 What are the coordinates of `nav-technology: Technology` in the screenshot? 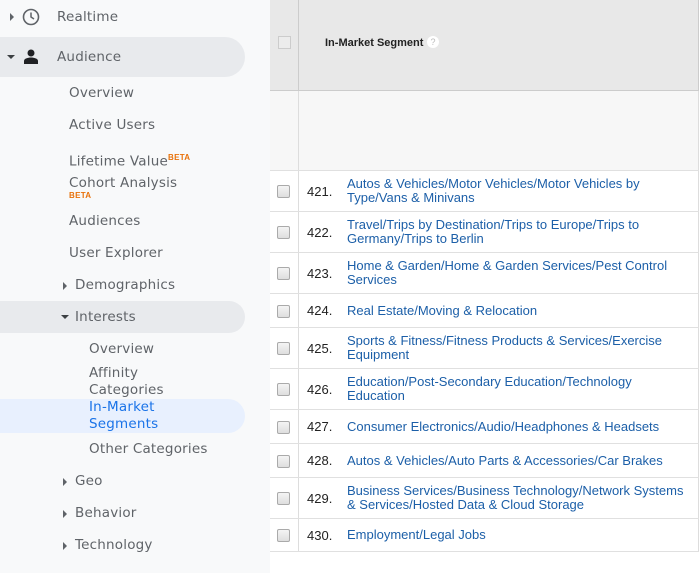 It's located at (122, 546).